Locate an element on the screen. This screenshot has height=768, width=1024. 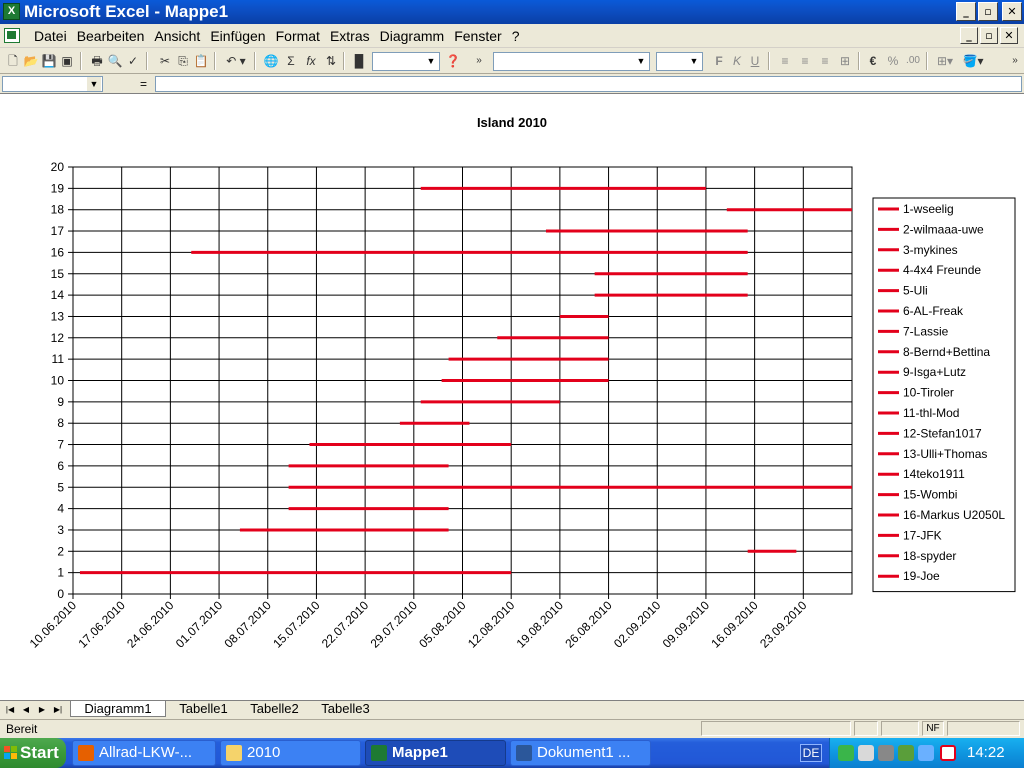
menu-item-bearbeiten: Bearbeiten is located at coordinates (111, 36).